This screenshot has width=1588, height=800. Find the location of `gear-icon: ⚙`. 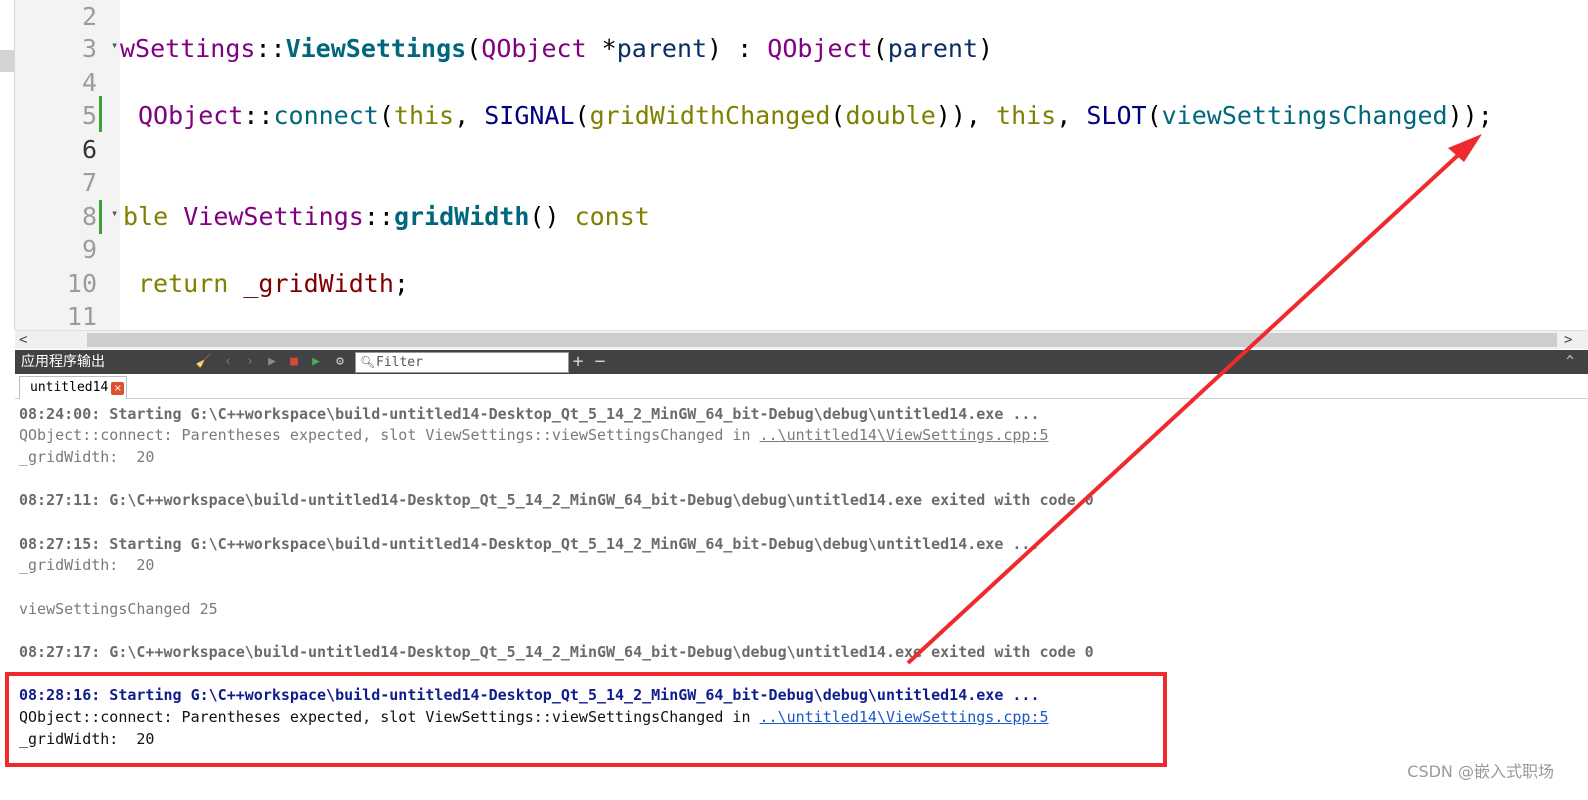

gear-icon: ⚙ is located at coordinates (340, 362).